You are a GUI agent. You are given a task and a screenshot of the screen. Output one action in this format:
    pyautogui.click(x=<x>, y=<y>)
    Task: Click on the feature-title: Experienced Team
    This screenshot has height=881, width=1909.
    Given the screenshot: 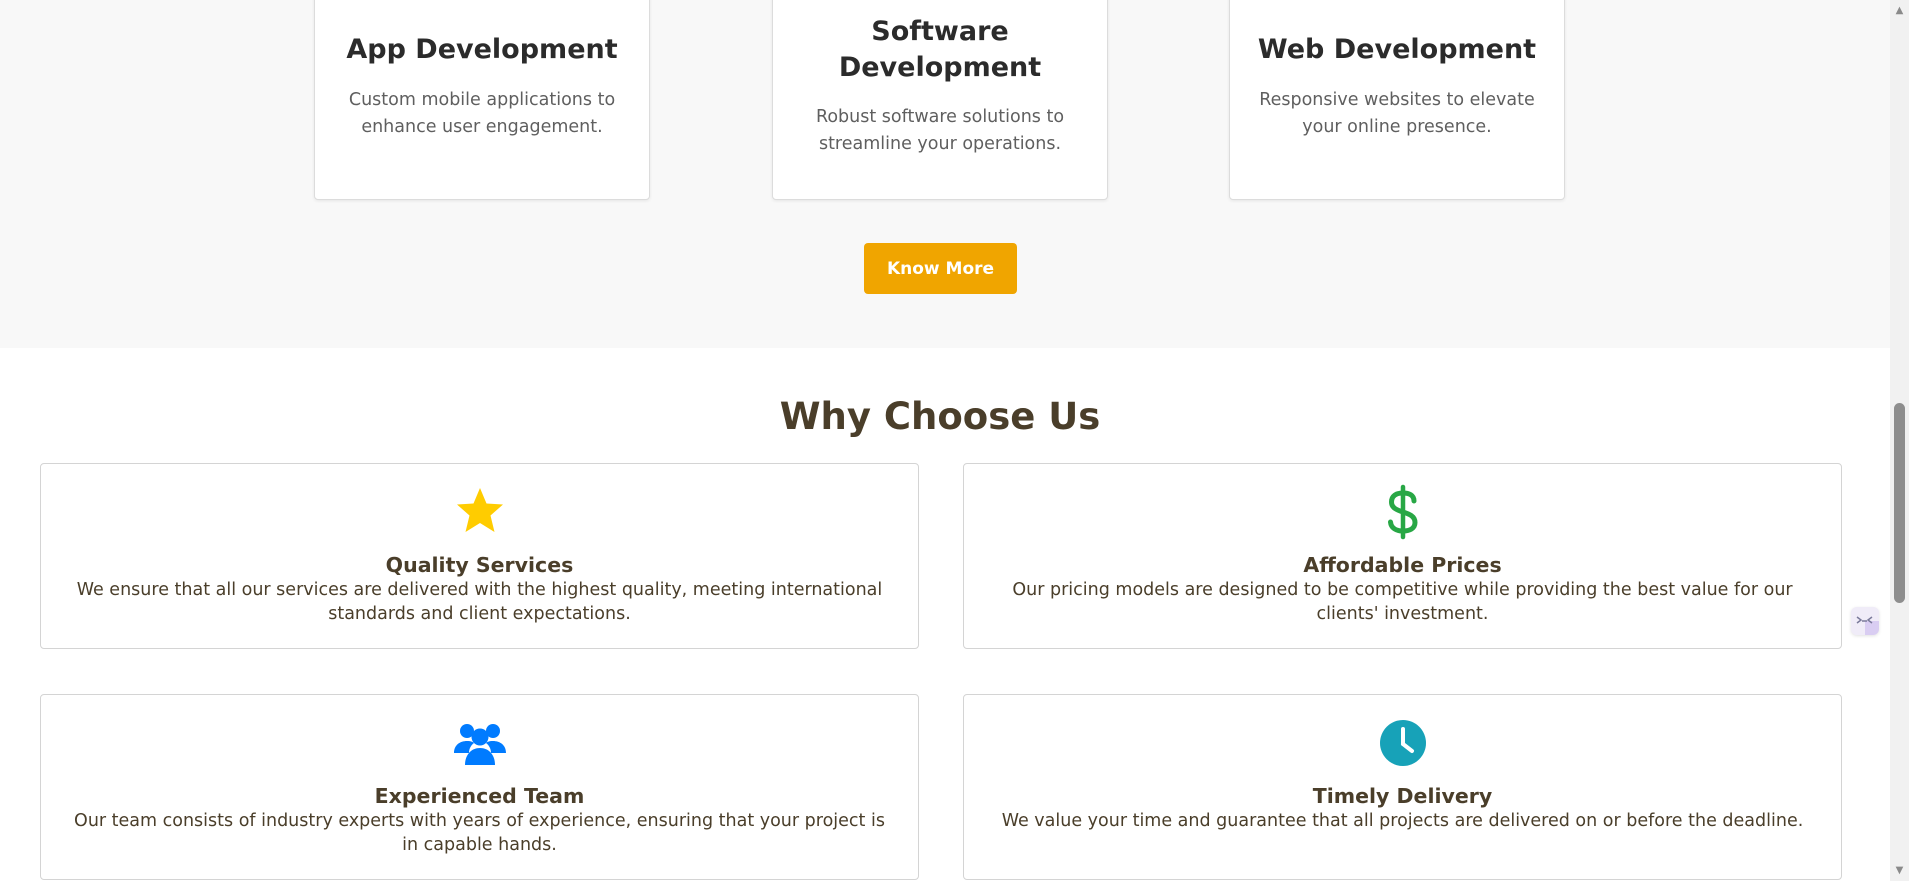 What is the action you would take?
    pyautogui.click(x=479, y=796)
    